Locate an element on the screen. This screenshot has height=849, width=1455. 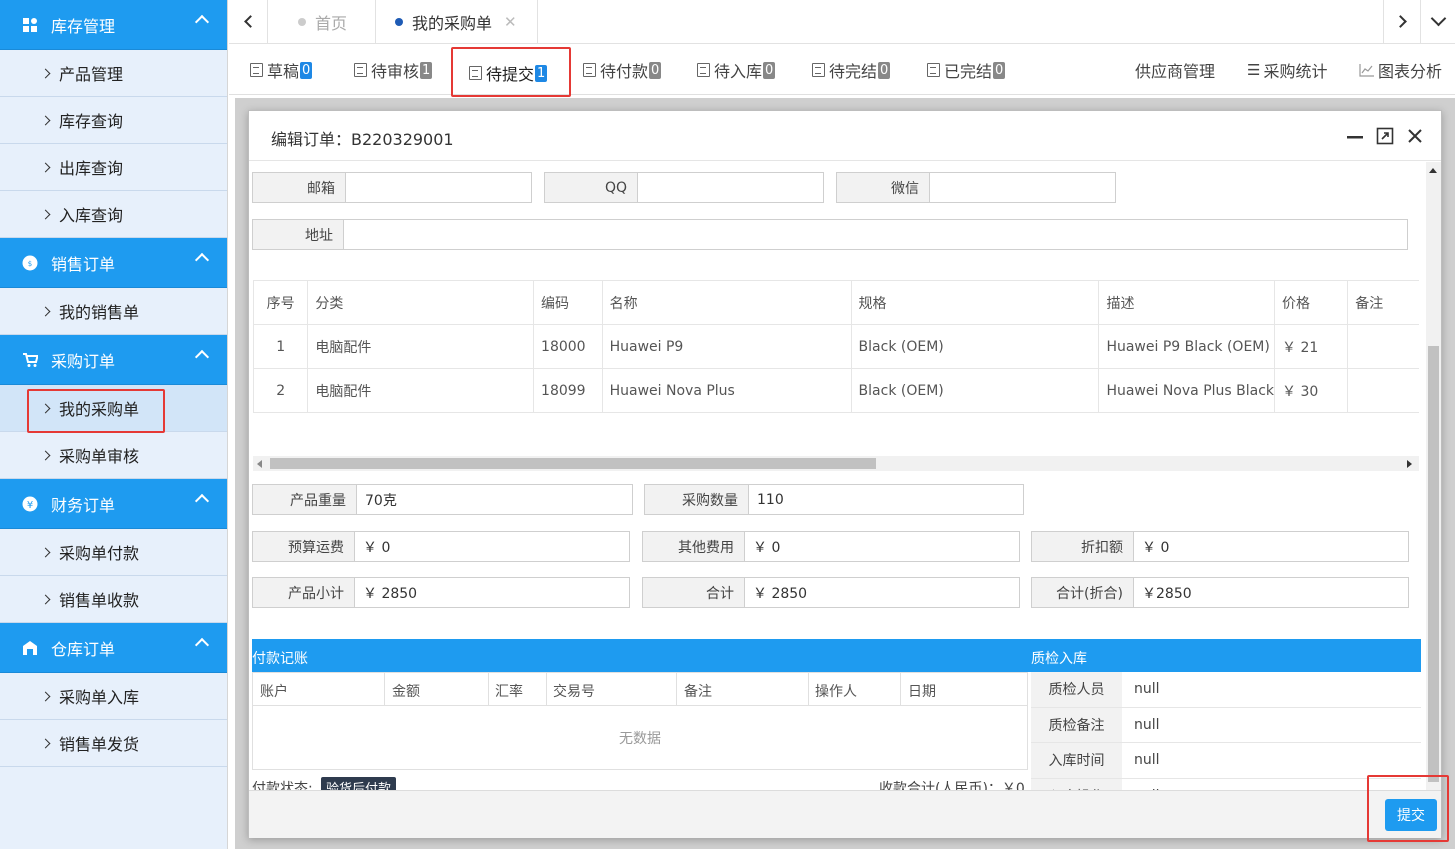
sidebar-item-inbound-query: 入库查询 is located at coordinates (113, 214).